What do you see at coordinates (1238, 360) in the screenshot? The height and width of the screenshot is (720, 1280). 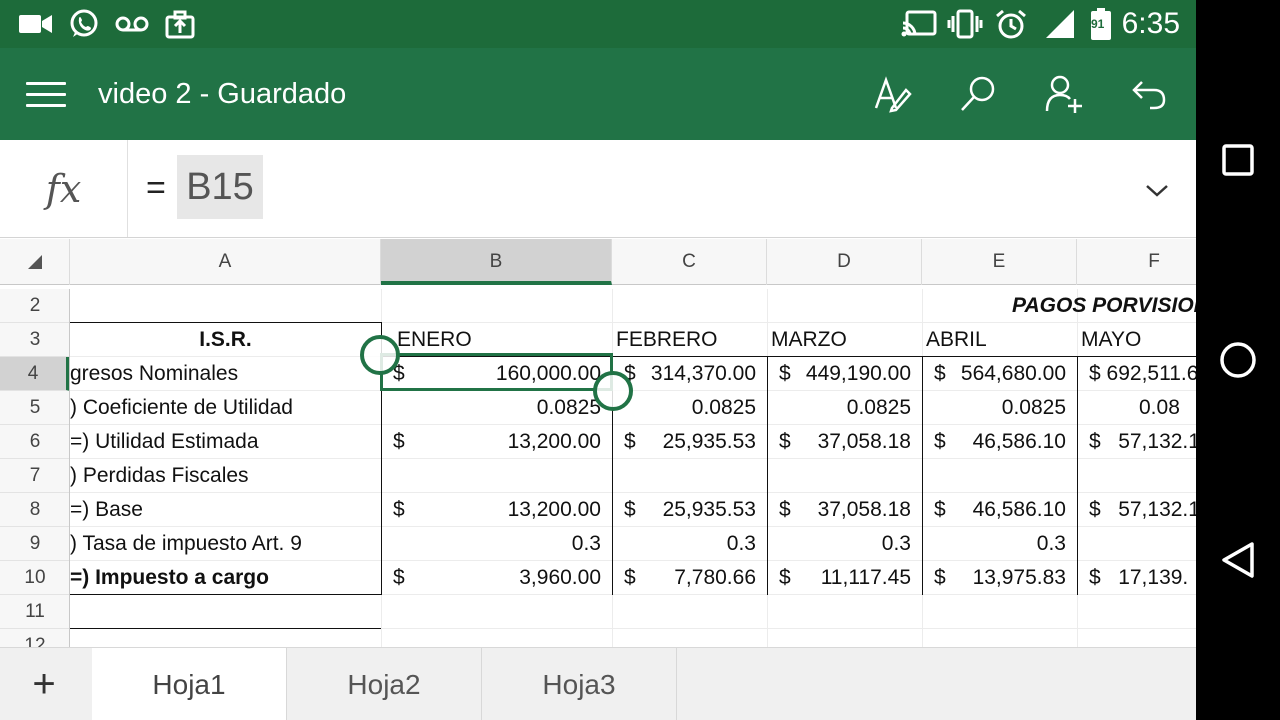 I see `home-circle-icon` at bounding box center [1238, 360].